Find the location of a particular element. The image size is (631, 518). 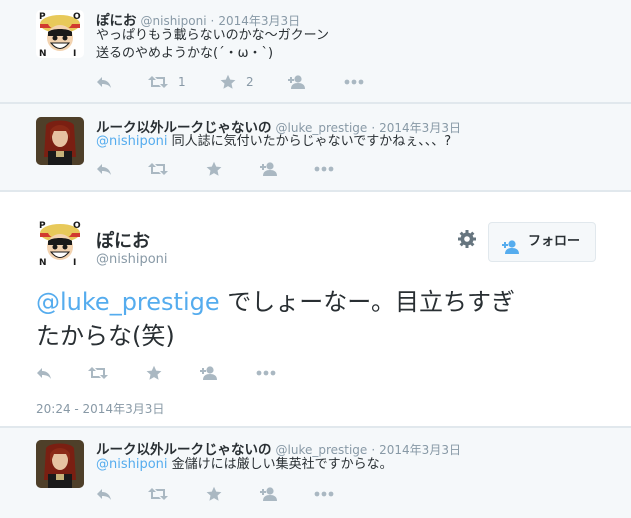

tweet-text: @nishiponi 金儲けには厳しい集英社ですからな。 is located at coordinates (244, 465).